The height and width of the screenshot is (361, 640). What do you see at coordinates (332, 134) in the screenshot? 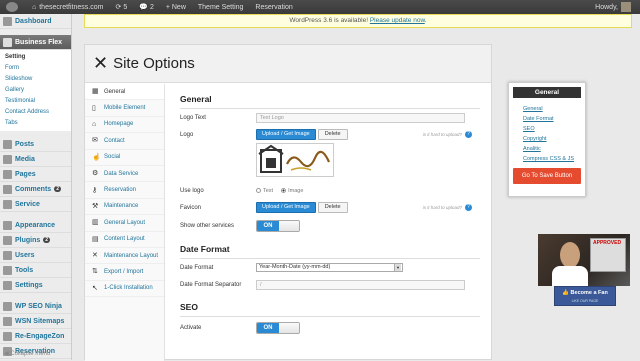
I see `logo-delete-button: Delete` at bounding box center [332, 134].